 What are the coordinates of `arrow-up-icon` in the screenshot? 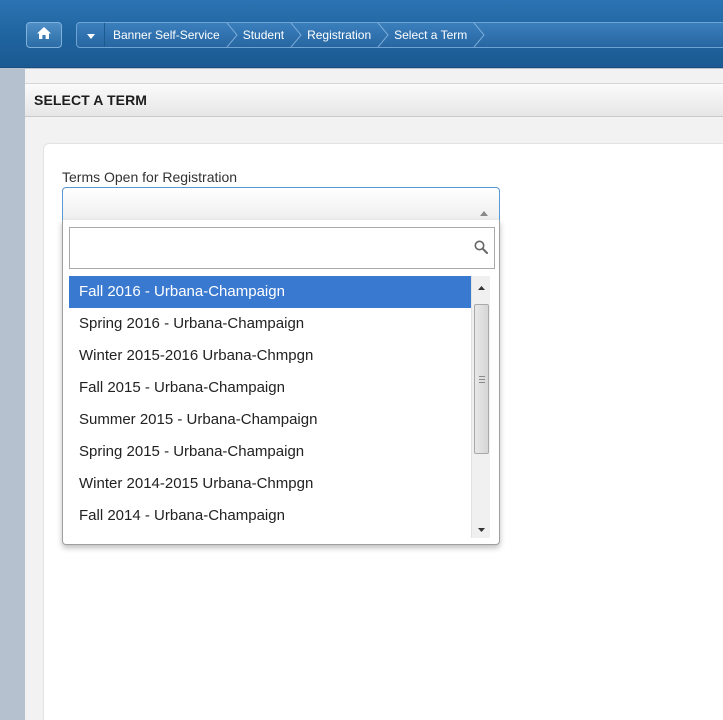 It's located at (481, 286).